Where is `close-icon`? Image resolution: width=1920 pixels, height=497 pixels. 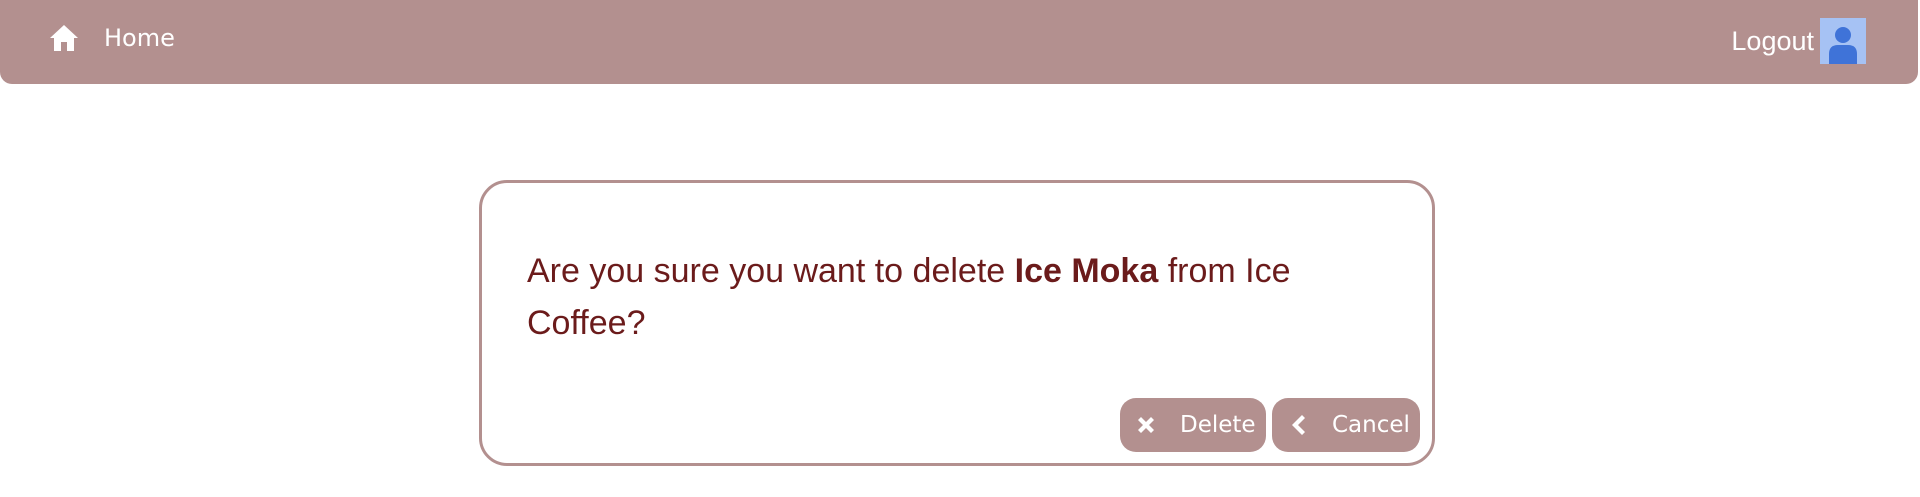
close-icon is located at coordinates (1146, 425).